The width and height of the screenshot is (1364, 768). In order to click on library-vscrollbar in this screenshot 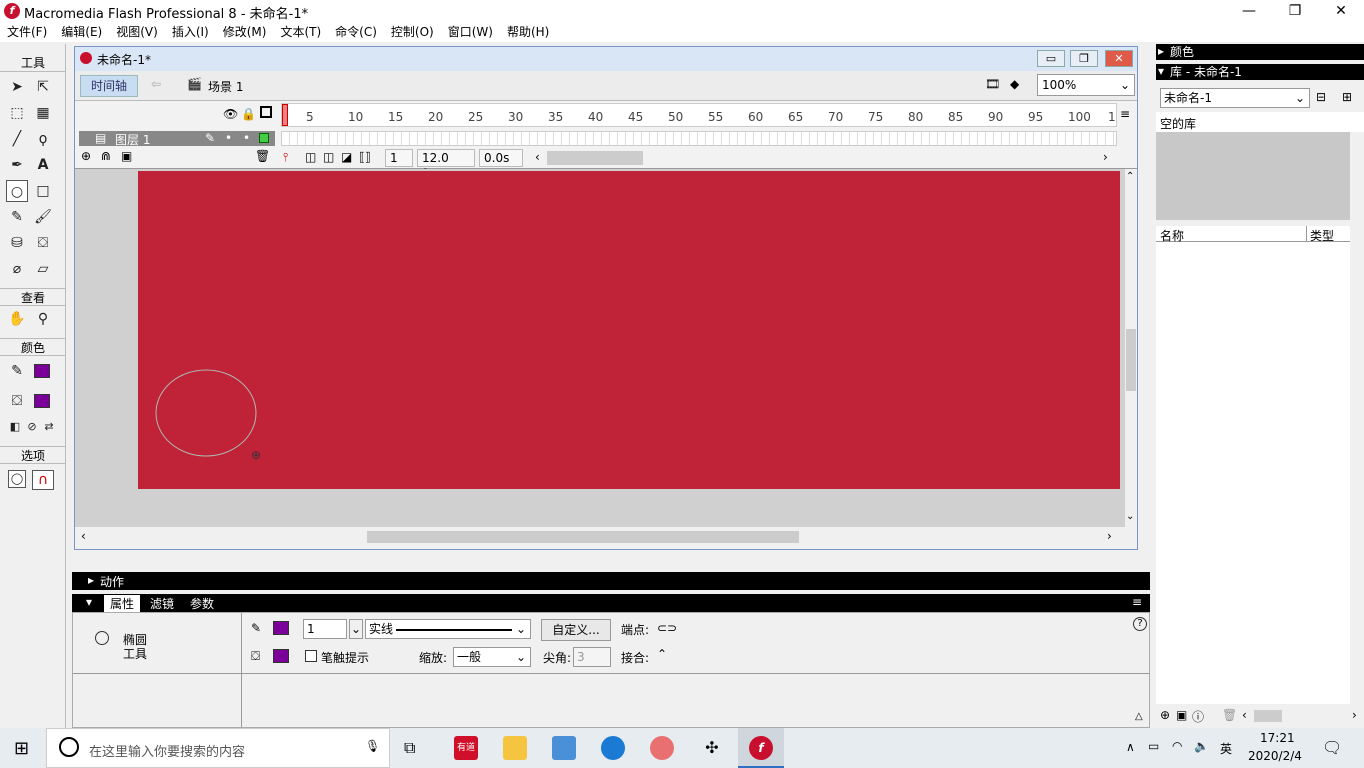, I will do `click(1358, 465)`.